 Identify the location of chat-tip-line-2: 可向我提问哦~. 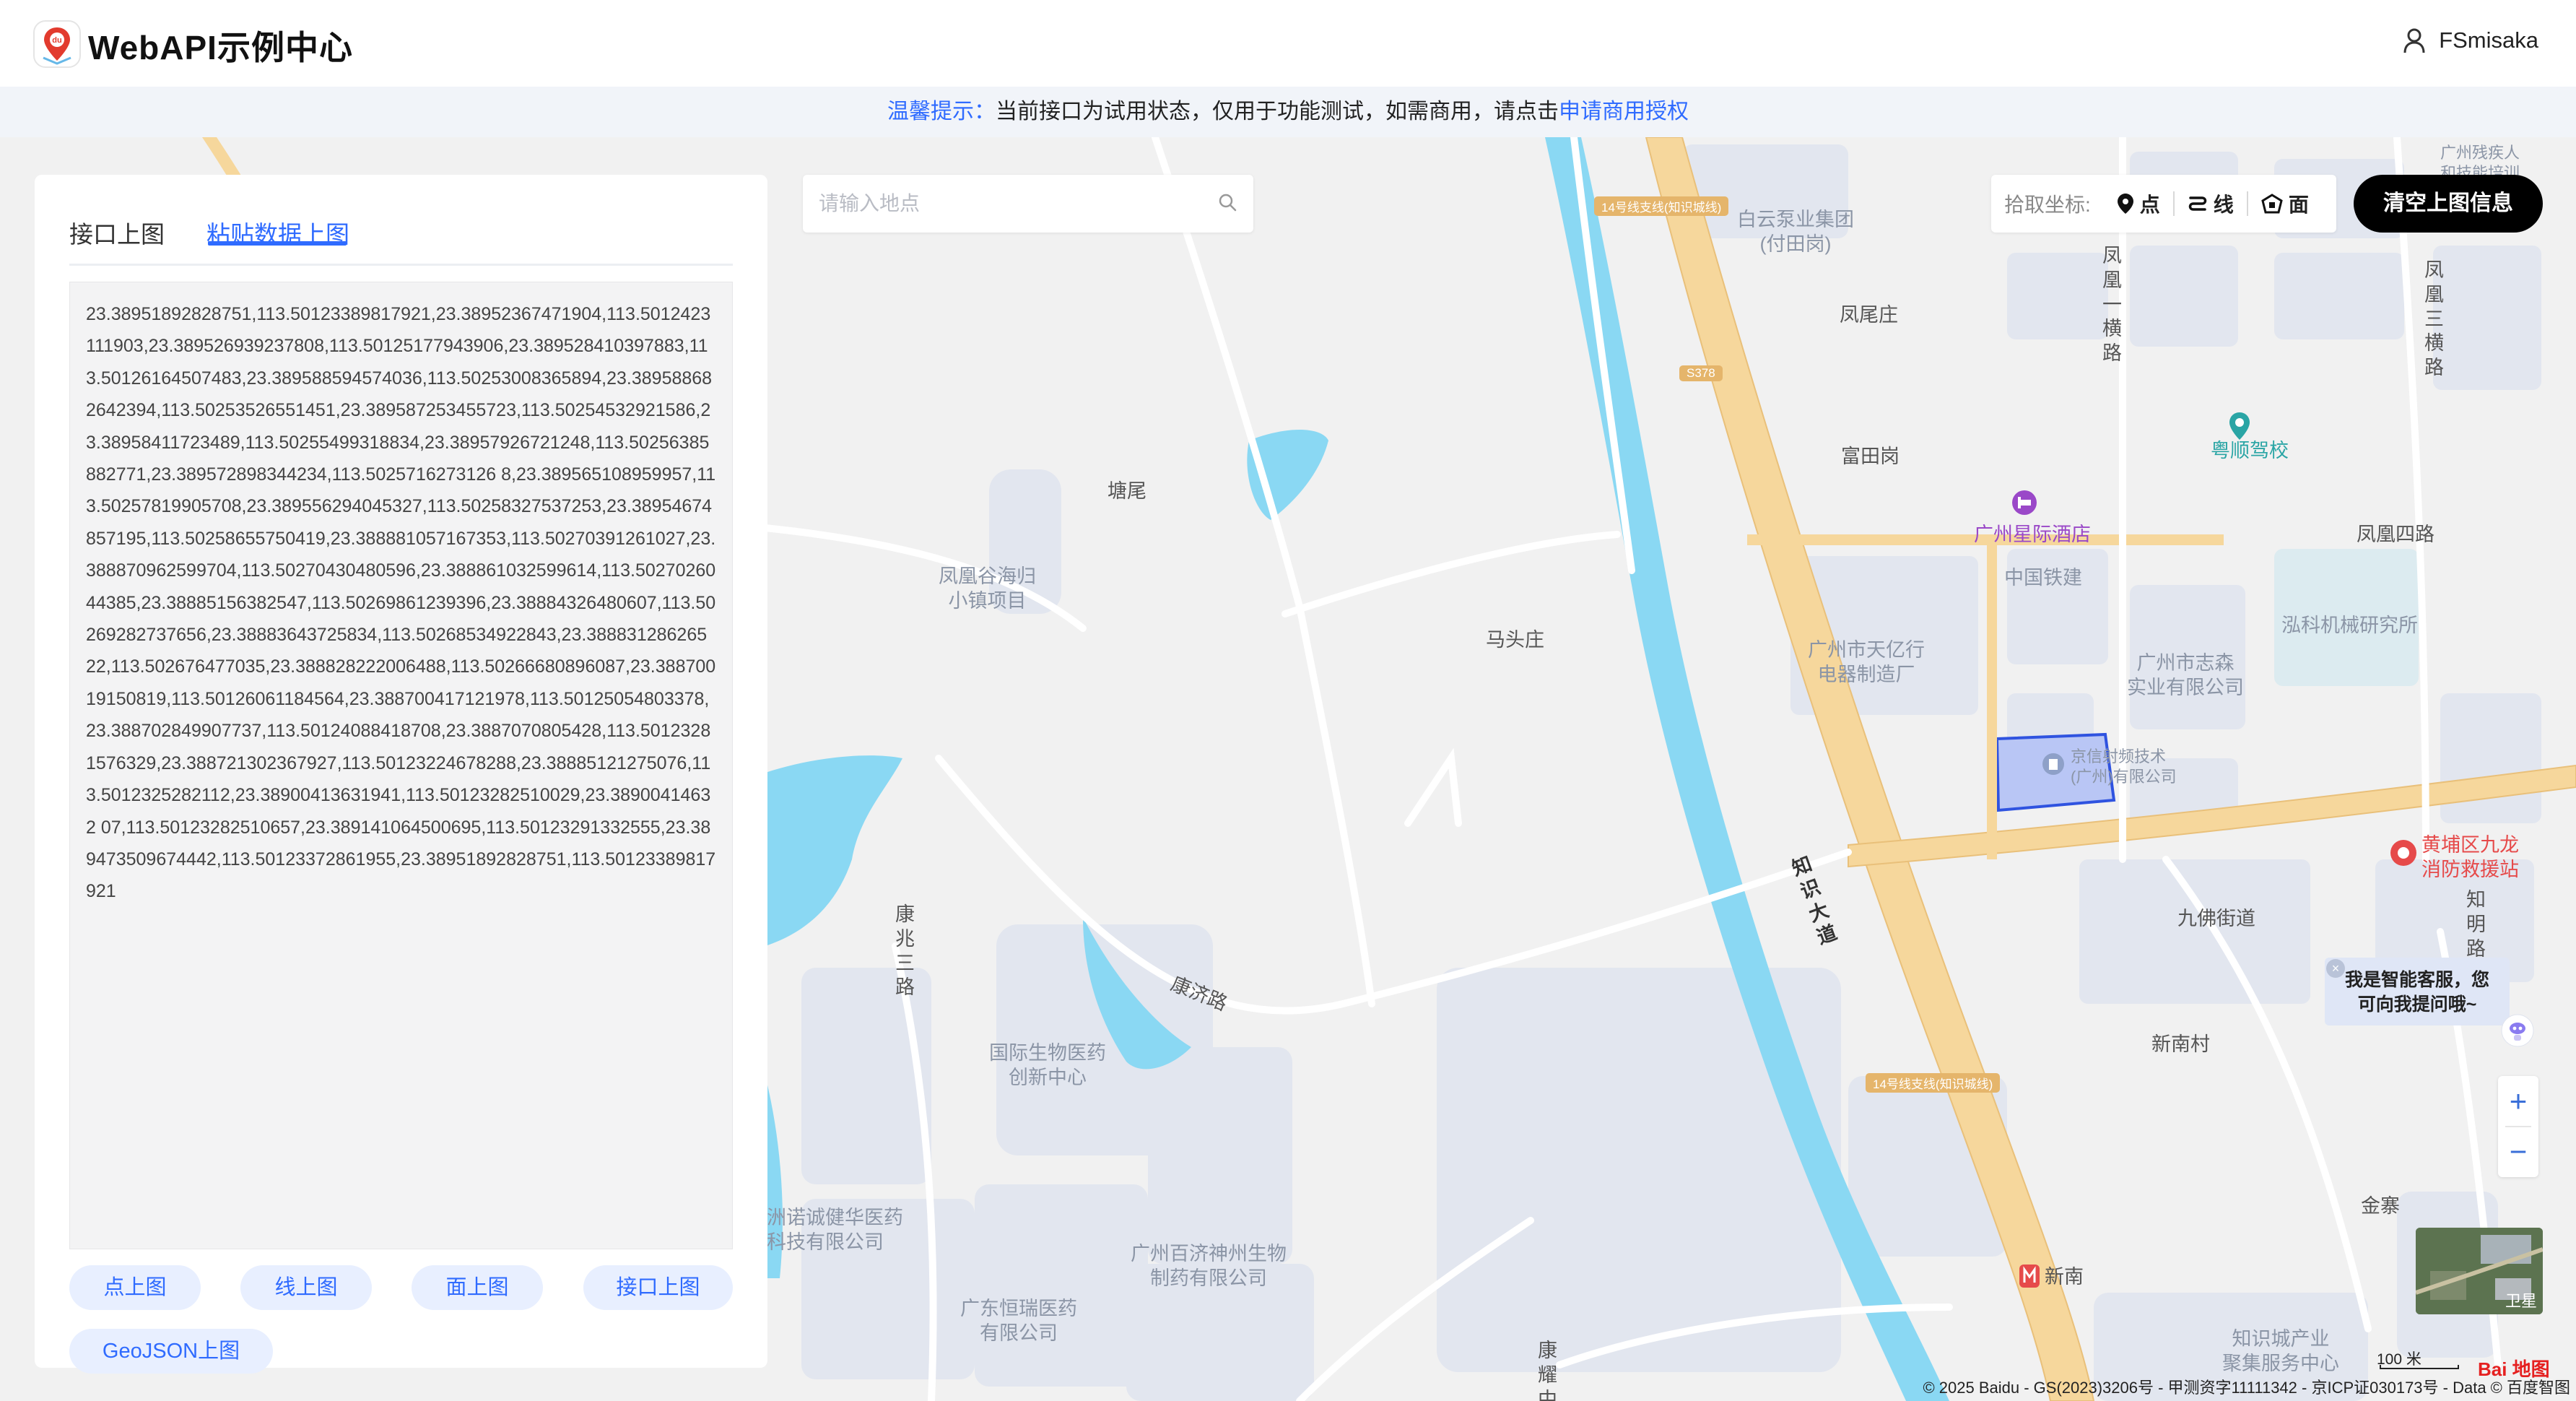
(2417, 1004).